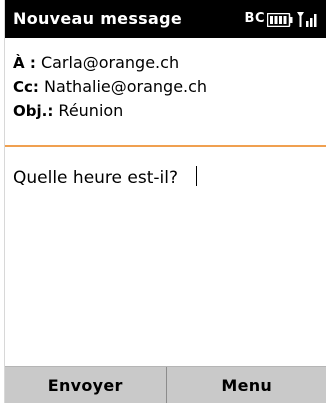  Describe the element at coordinates (196, 176) in the screenshot. I see `text-cursor` at that location.